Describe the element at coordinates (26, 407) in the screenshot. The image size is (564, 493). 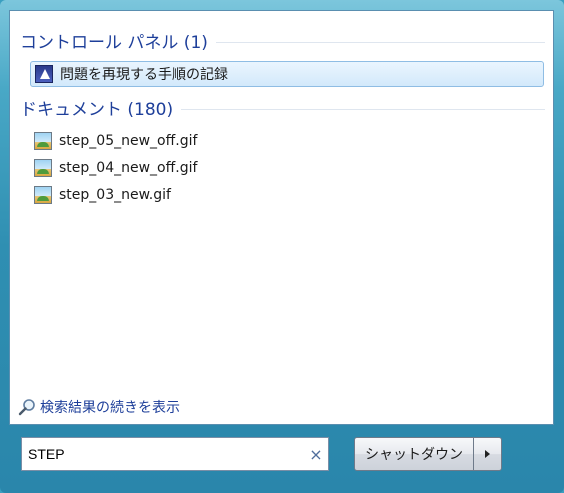
I see `magnifier-icon` at that location.